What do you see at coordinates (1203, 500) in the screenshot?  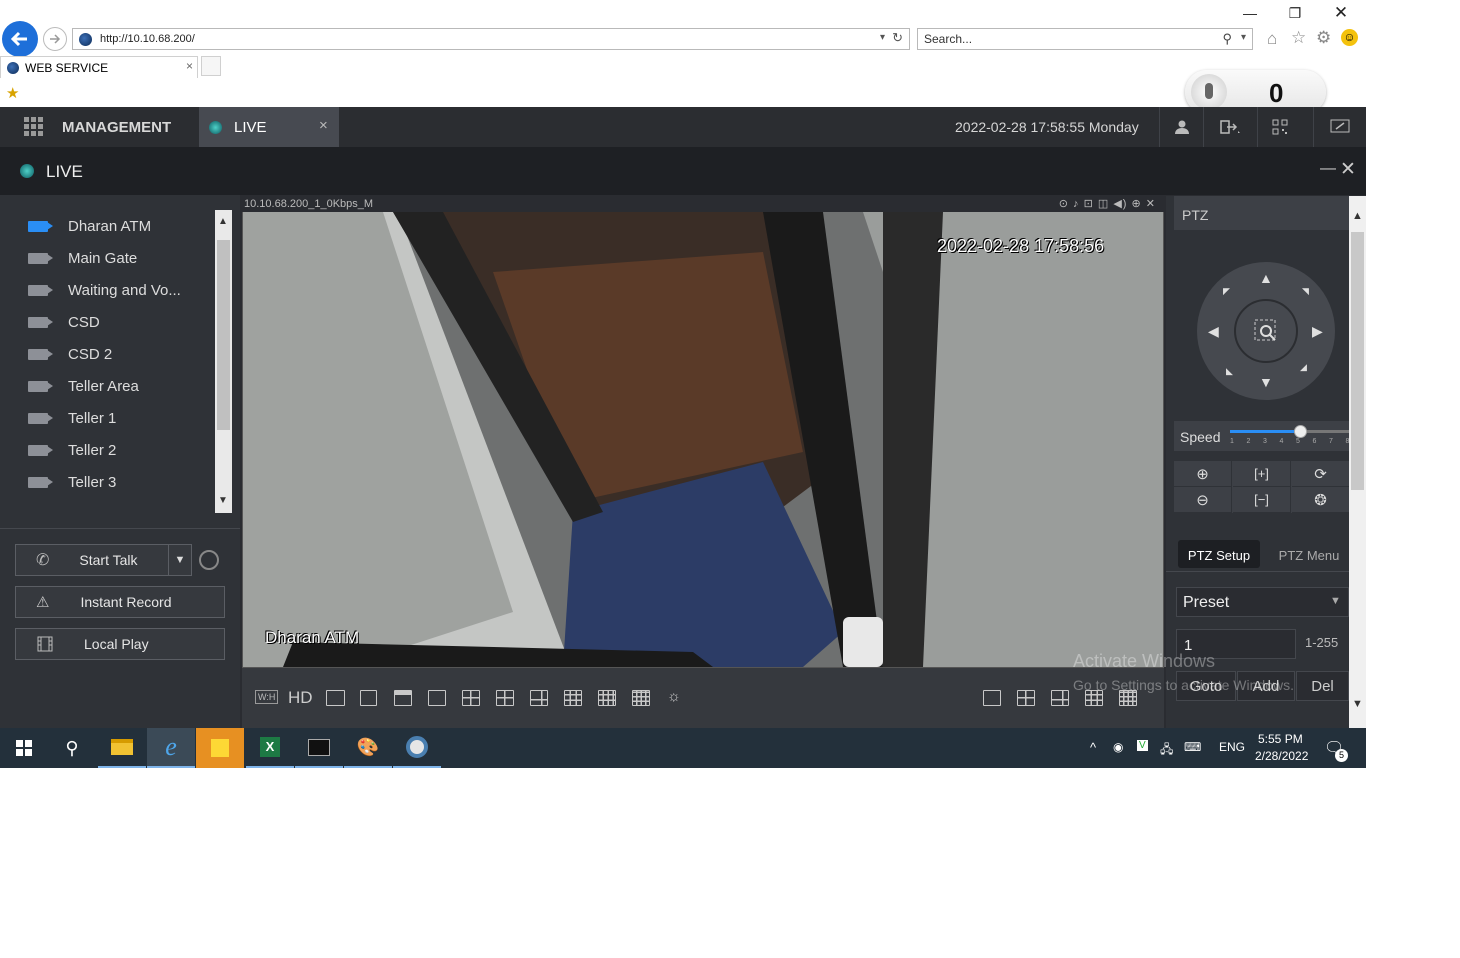 I see `zoom-out-icon: ⊖` at bounding box center [1203, 500].